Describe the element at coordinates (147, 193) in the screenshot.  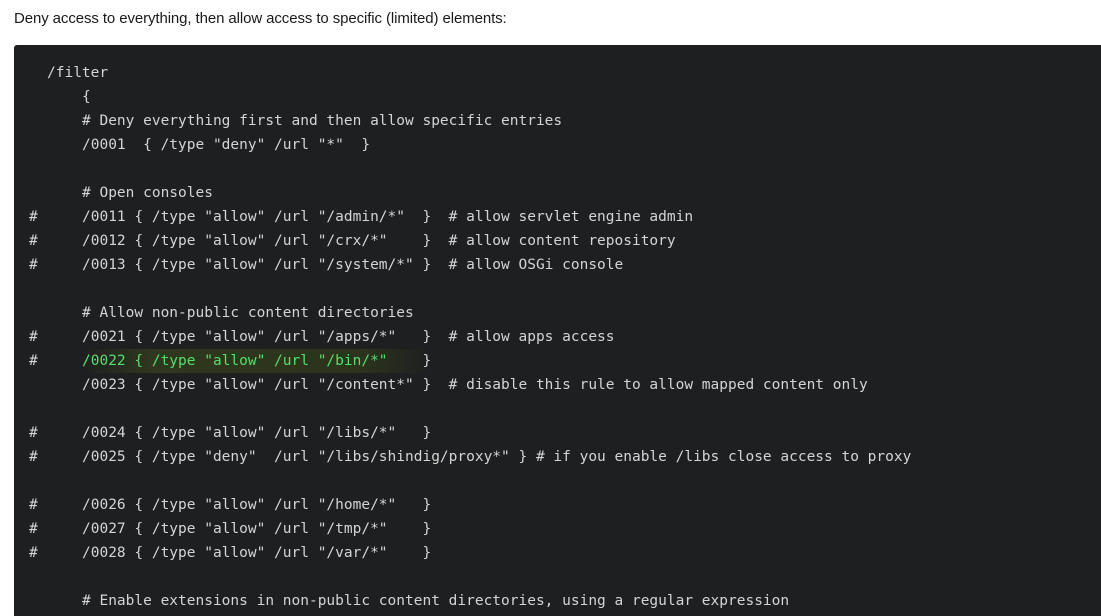
I see `code-text: # Open consoles` at that location.